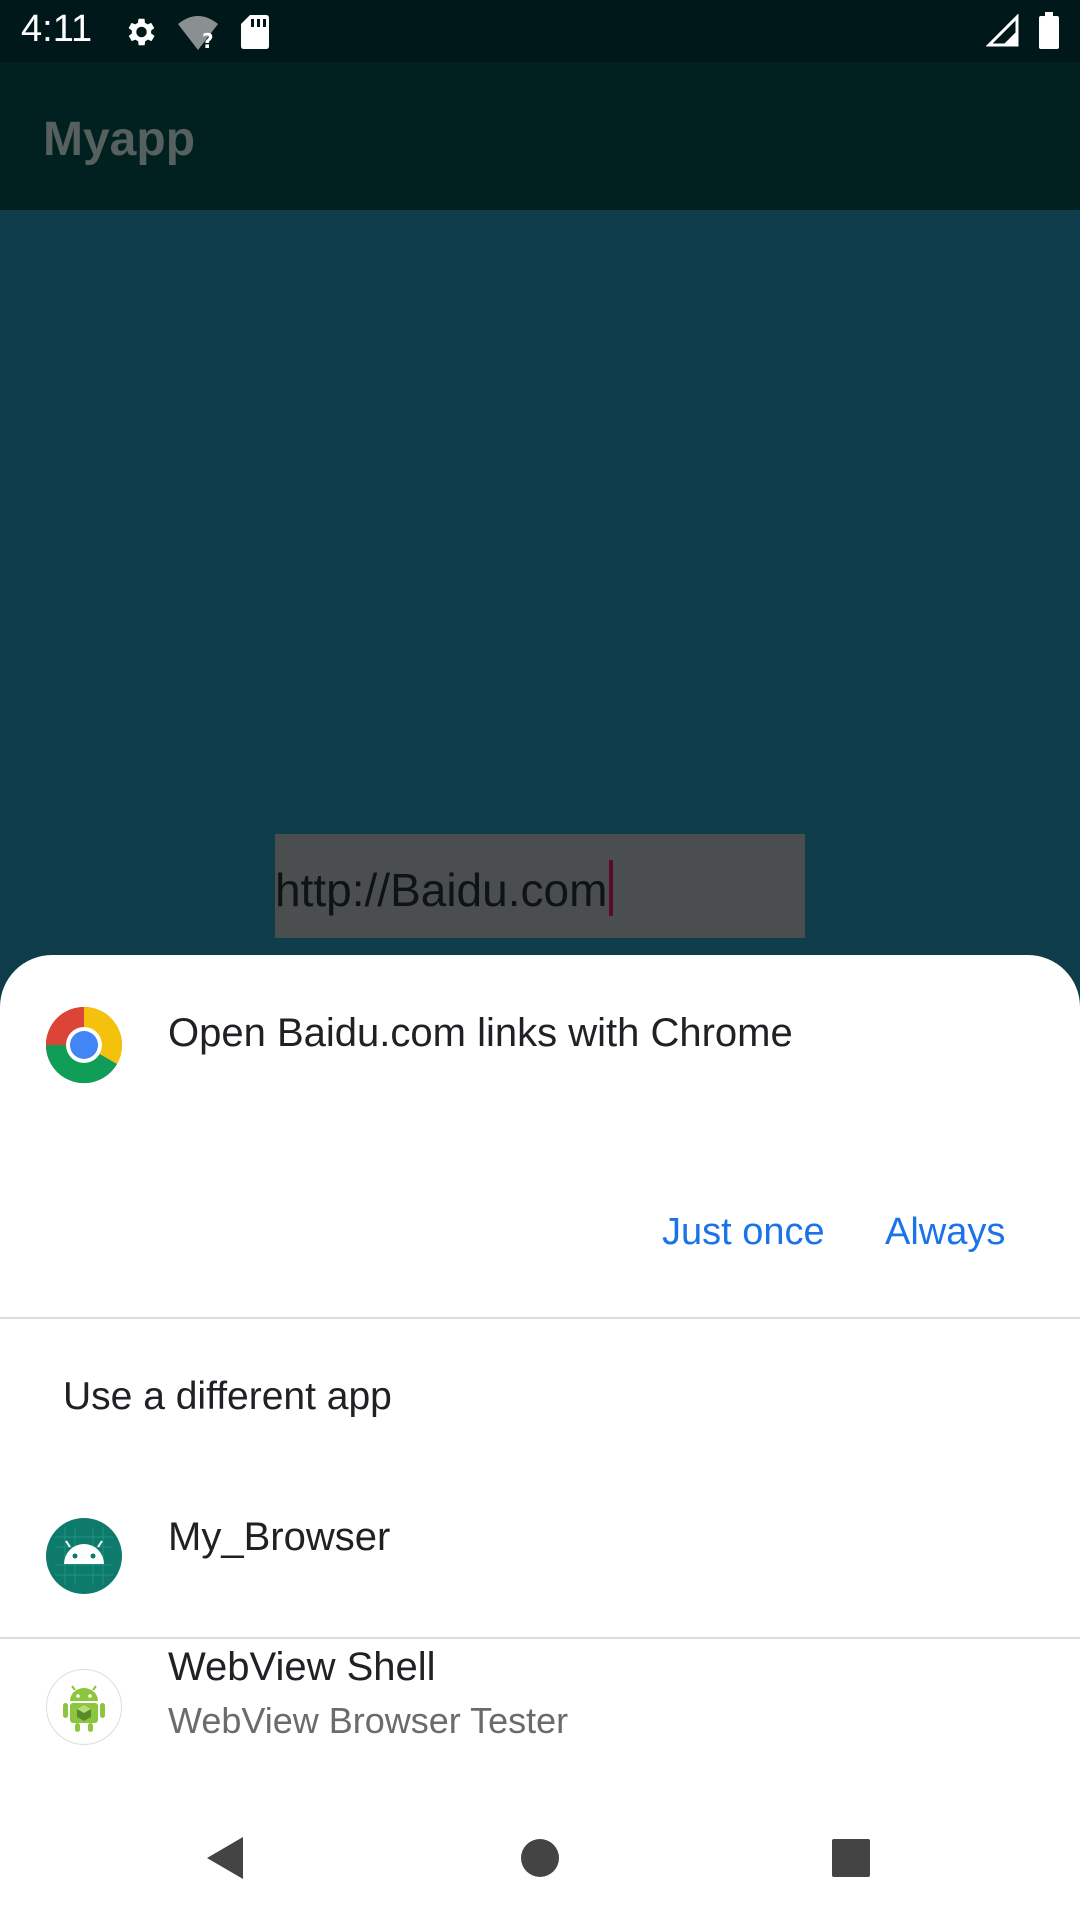 Image resolution: width=1080 pixels, height=1920 pixels. What do you see at coordinates (540, 31) in the screenshot?
I see `status-bar: 4:11 ?` at bounding box center [540, 31].